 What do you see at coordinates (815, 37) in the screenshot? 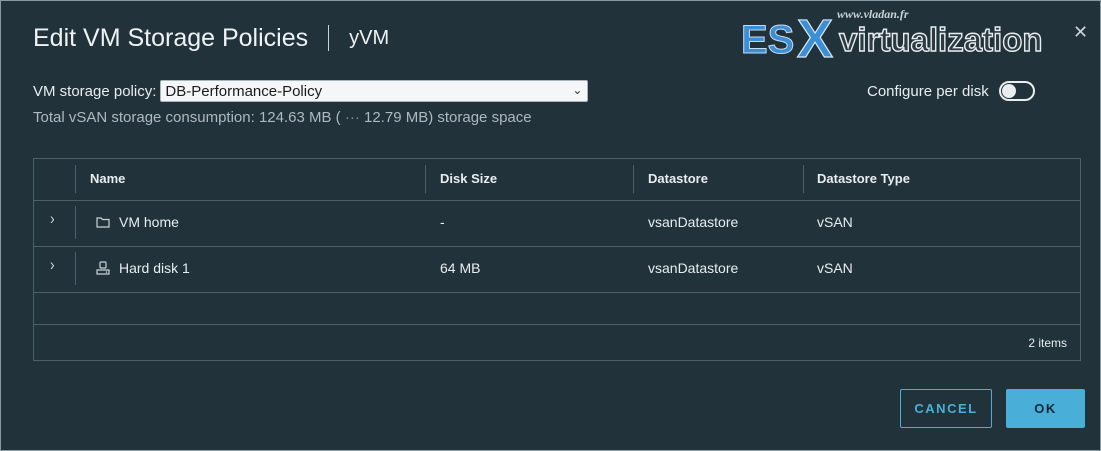
I see `watermark-x: X` at bounding box center [815, 37].